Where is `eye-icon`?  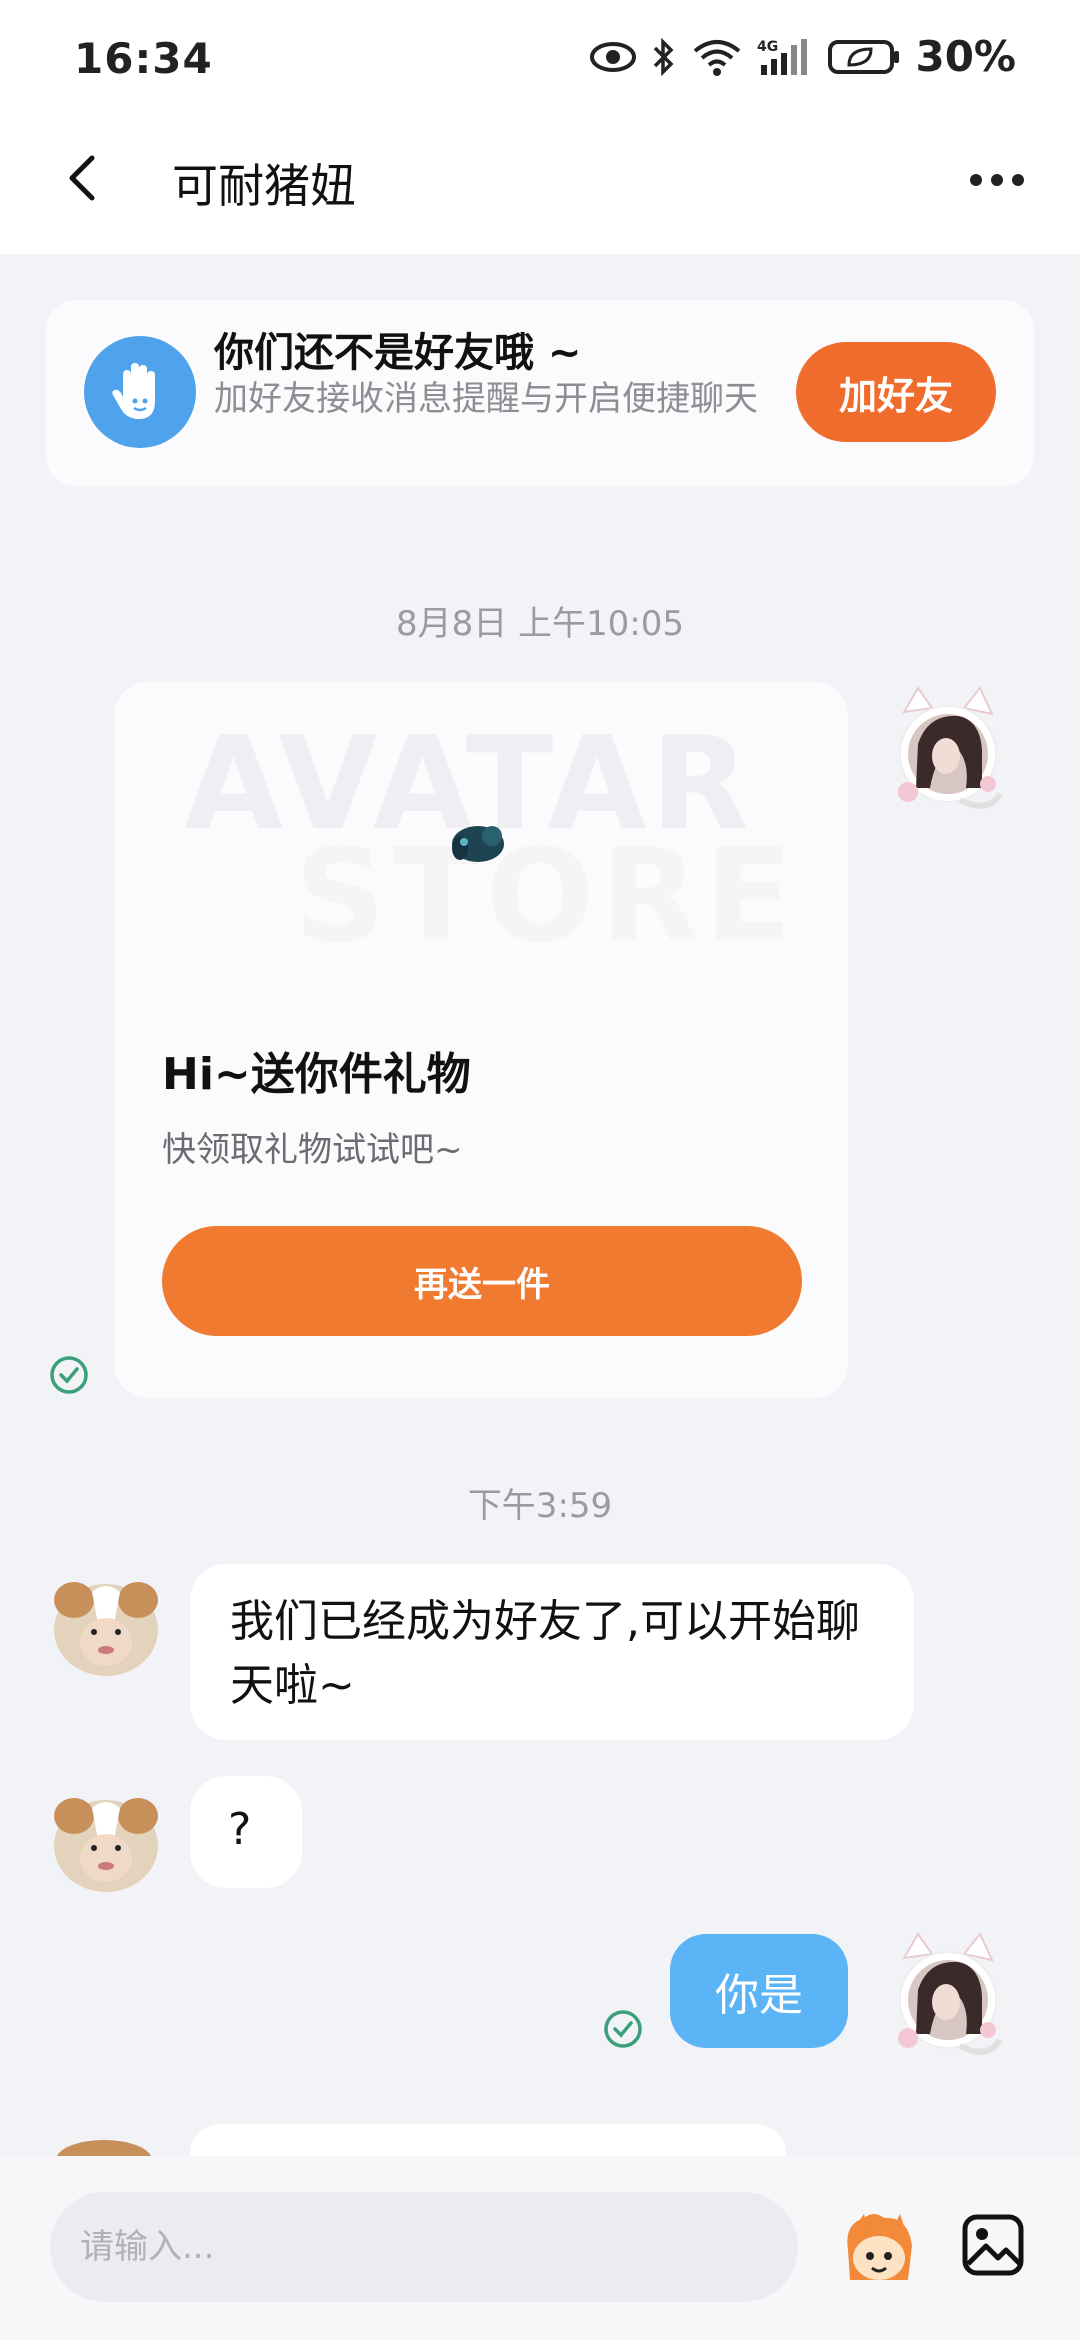 eye-icon is located at coordinates (613, 56).